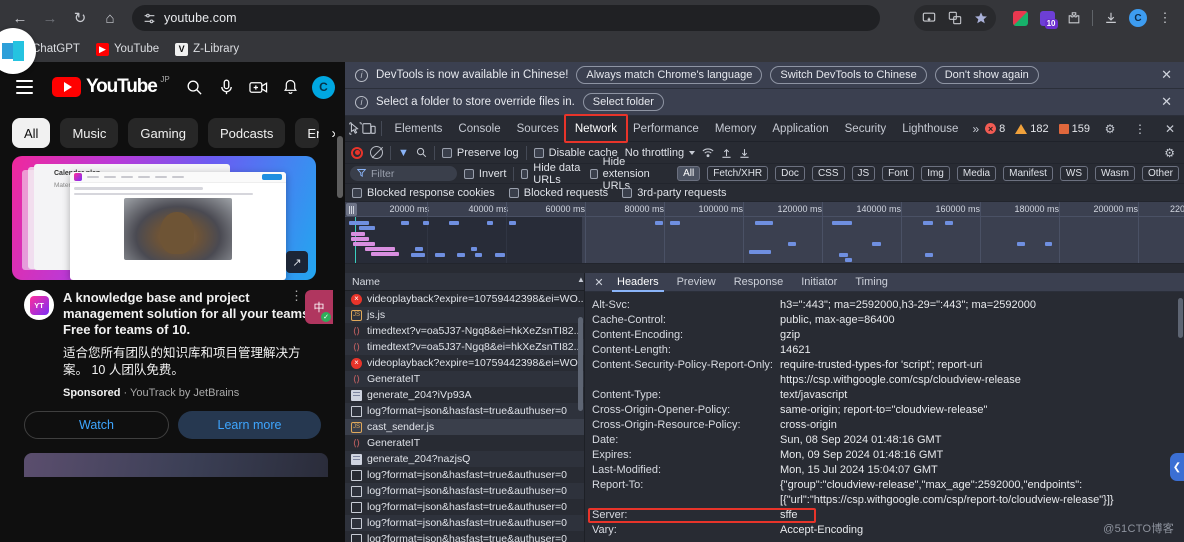 The image size is (1184, 542). Describe the element at coordinates (800, 129) in the screenshot. I see `tab-application: Application` at that location.